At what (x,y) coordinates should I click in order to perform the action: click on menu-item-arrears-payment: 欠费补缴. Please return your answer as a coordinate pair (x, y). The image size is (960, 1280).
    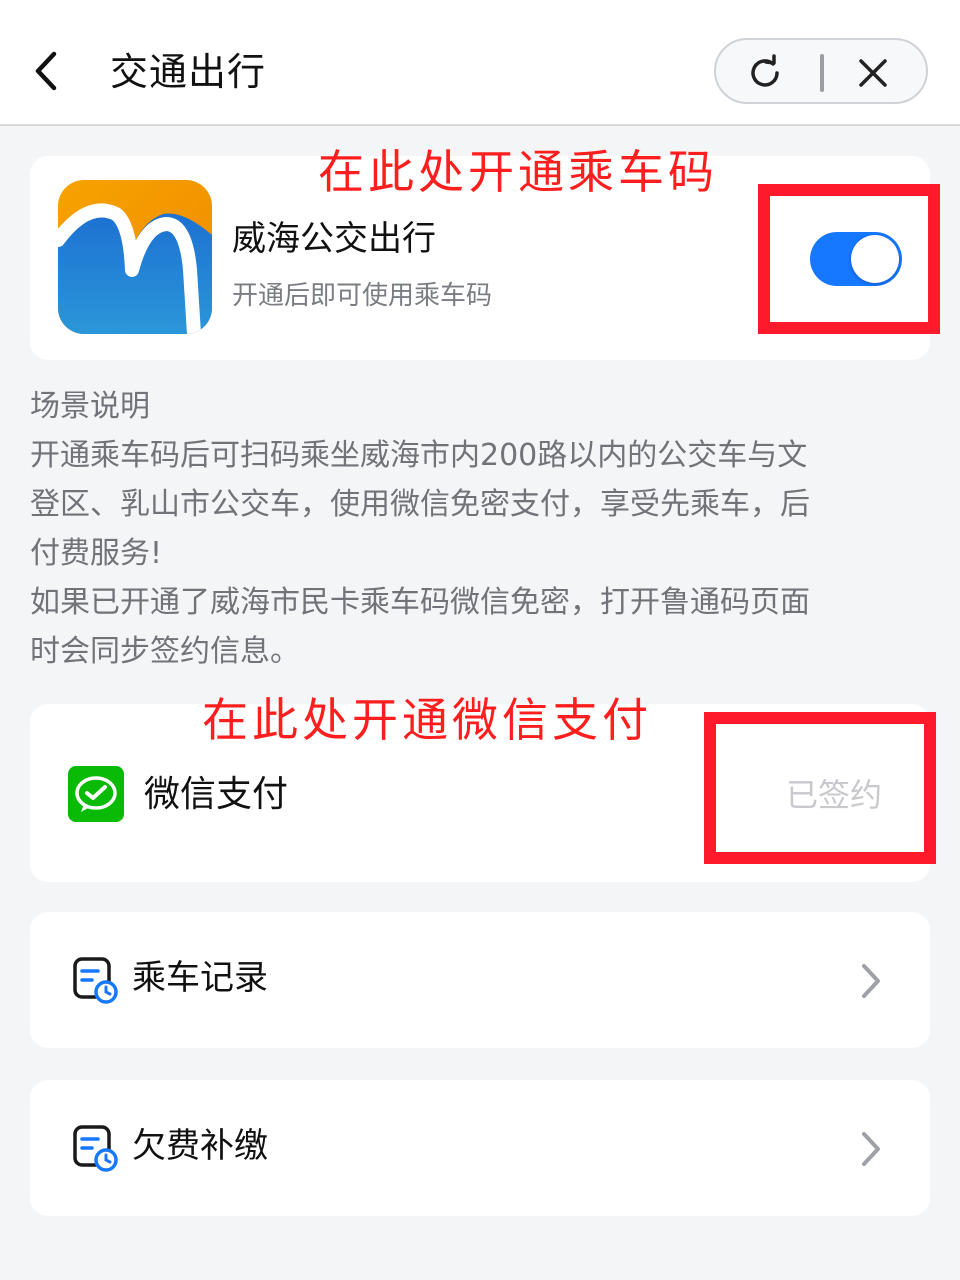
    Looking at the image, I should click on (480, 1148).